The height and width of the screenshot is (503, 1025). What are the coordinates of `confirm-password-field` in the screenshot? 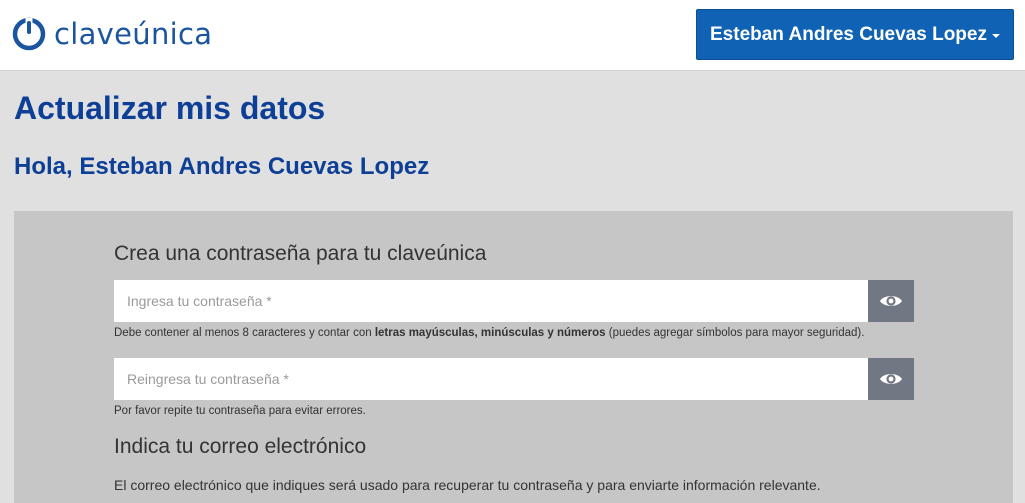 It's located at (514, 379).